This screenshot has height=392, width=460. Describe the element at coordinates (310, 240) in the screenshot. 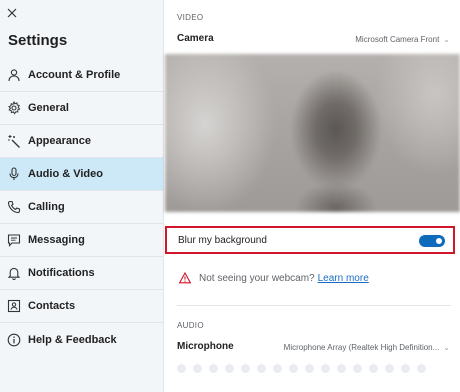

I see `blur-background-row: Blur my background` at that location.